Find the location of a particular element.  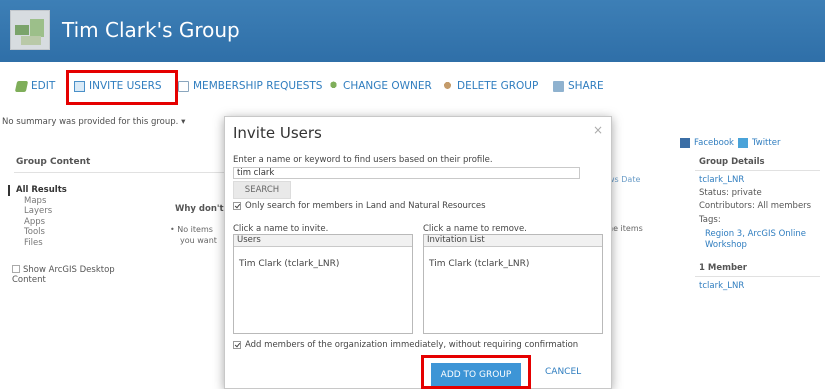

status-text: Status: private is located at coordinates (730, 193).